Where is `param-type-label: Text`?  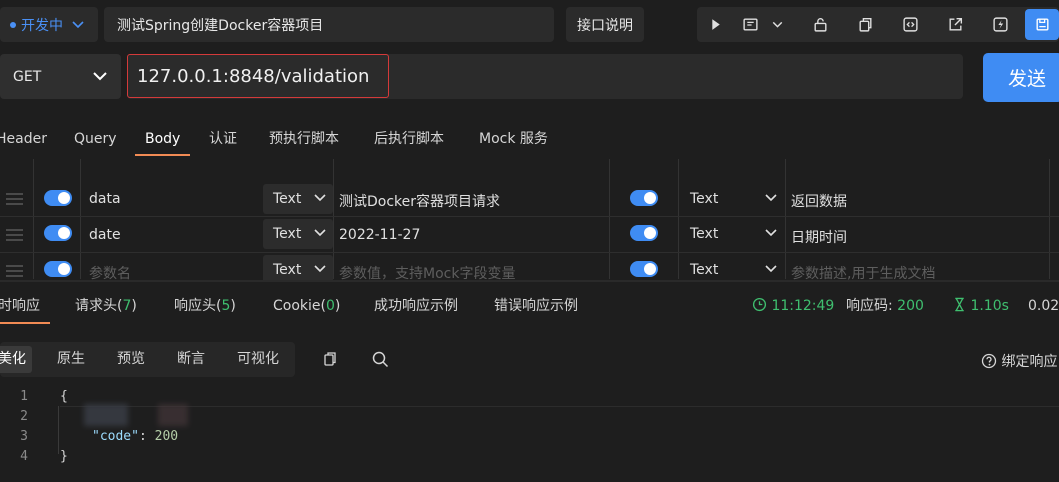 param-type-label: Text is located at coordinates (287, 199).